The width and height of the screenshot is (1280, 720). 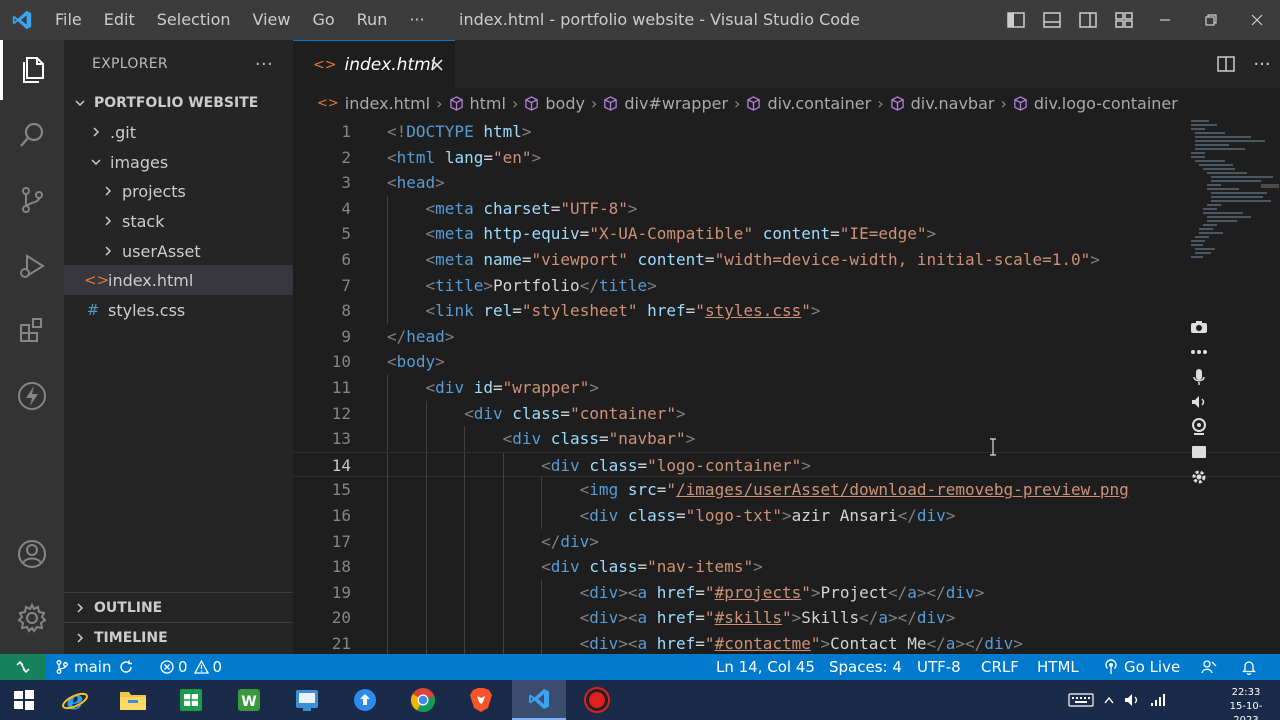 What do you see at coordinates (119, 20) in the screenshot?
I see `menu-edit: Edit` at bounding box center [119, 20].